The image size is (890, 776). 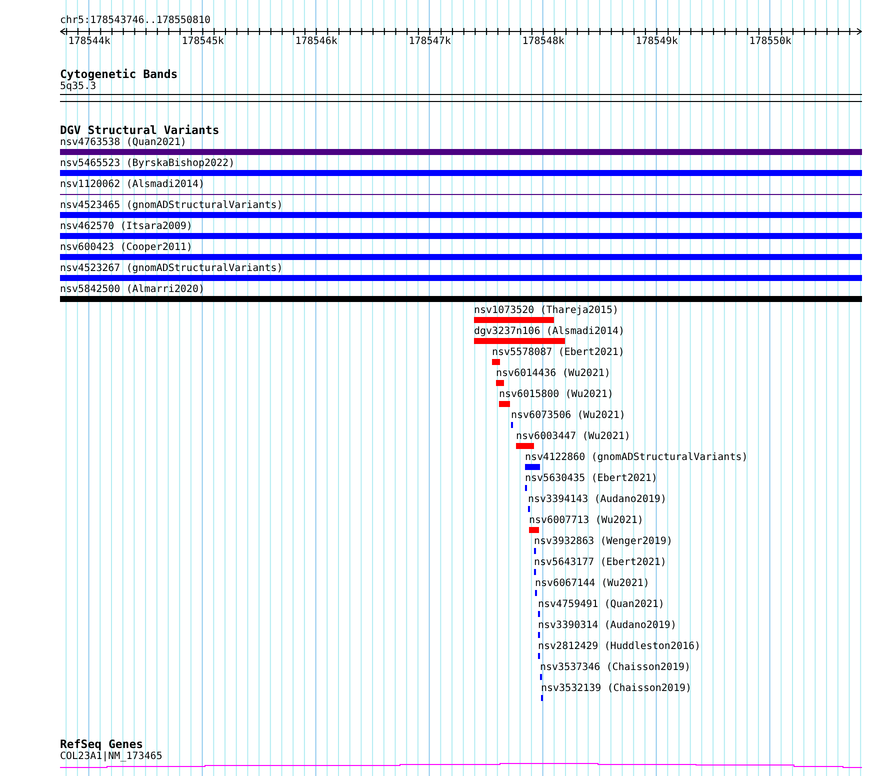 I want to click on variant-label: nsv600423 (Cooper2011), so click(x=126, y=248).